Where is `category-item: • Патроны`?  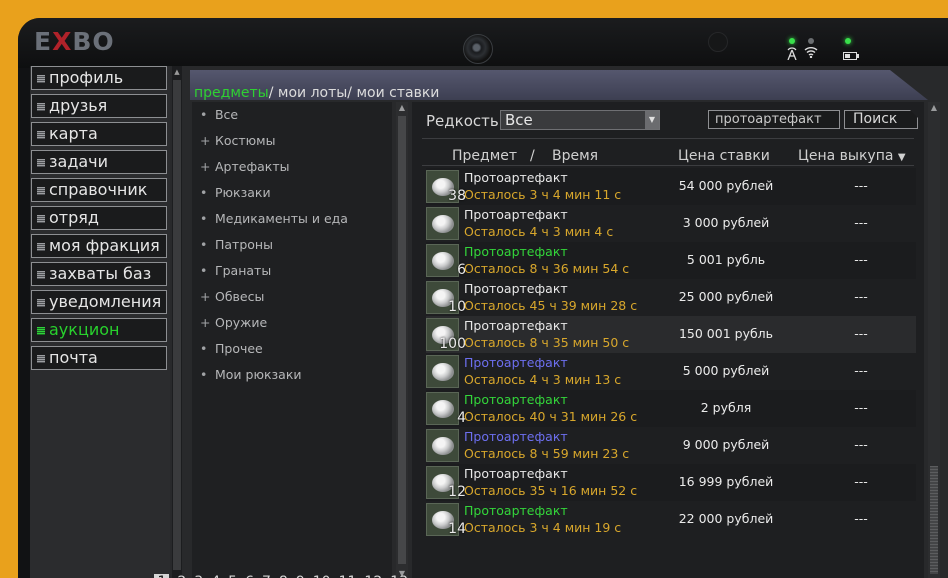
category-item: • Патроны is located at coordinates (292, 245).